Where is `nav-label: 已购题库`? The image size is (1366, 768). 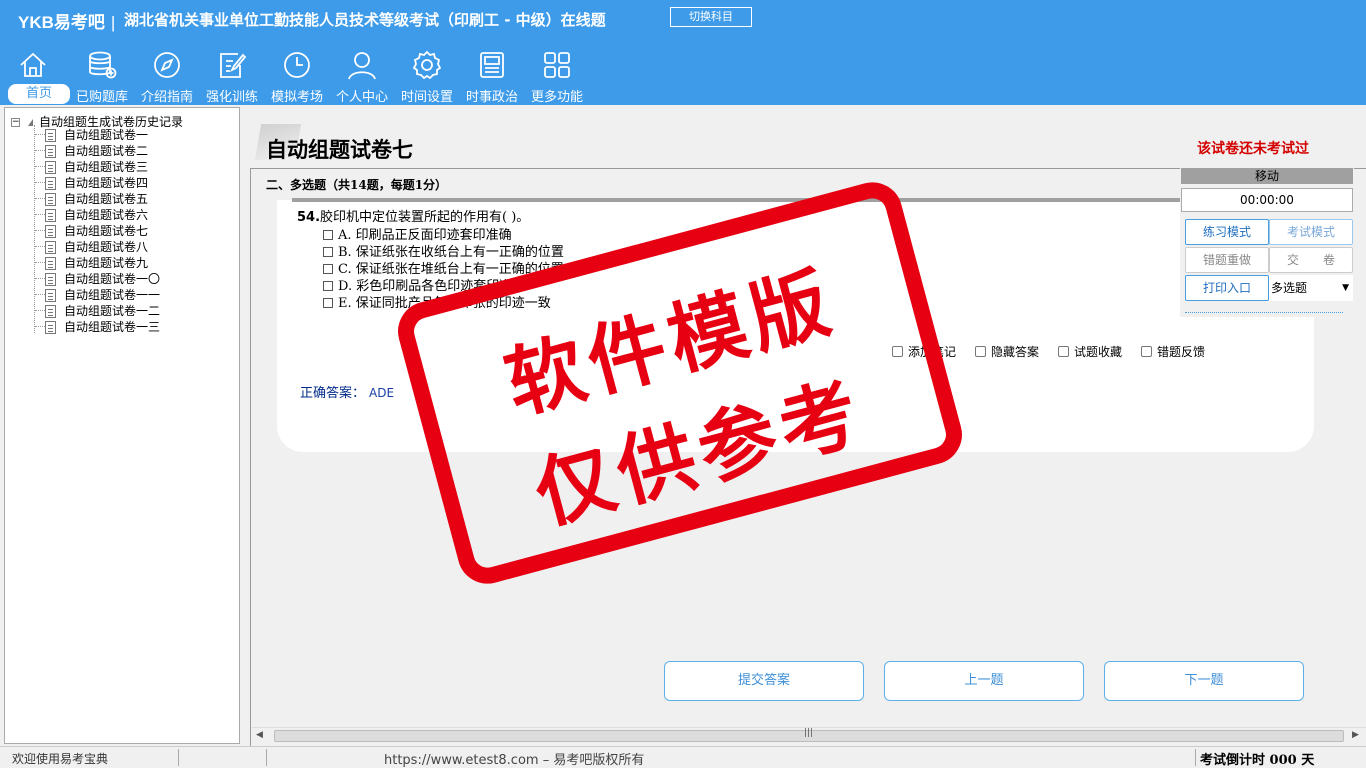
nav-label: 已购题库 is located at coordinates (101, 97).